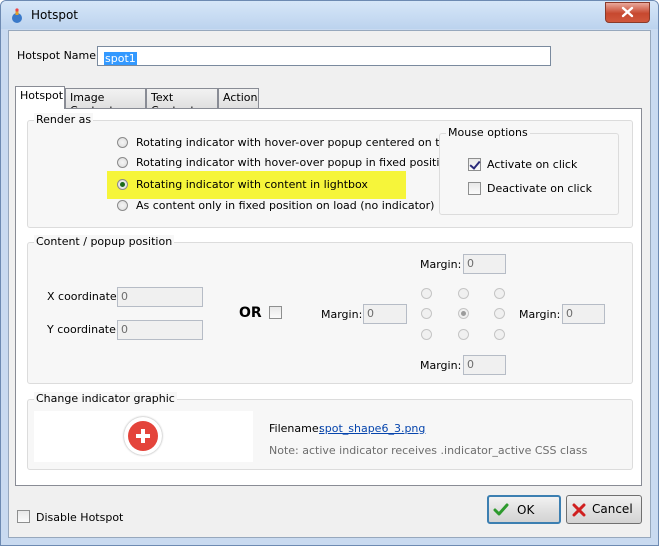 Image resolution: width=659 pixels, height=546 pixels. I want to click on indicator-preview, so click(143, 436).